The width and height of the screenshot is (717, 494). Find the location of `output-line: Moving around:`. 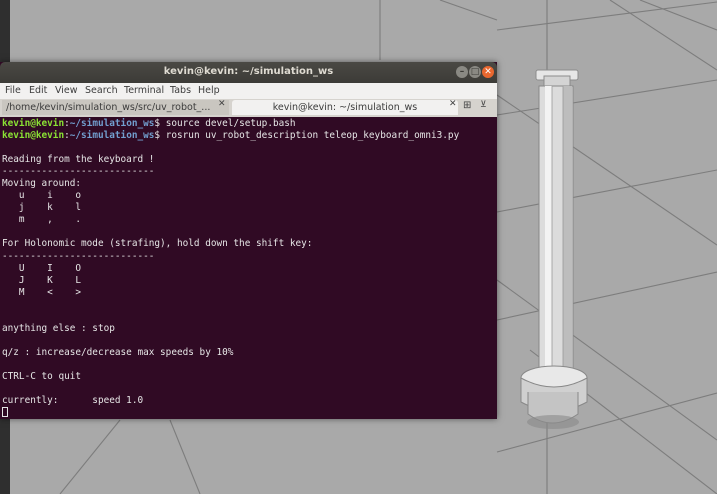

output-line: Moving around: is located at coordinates (42, 184).